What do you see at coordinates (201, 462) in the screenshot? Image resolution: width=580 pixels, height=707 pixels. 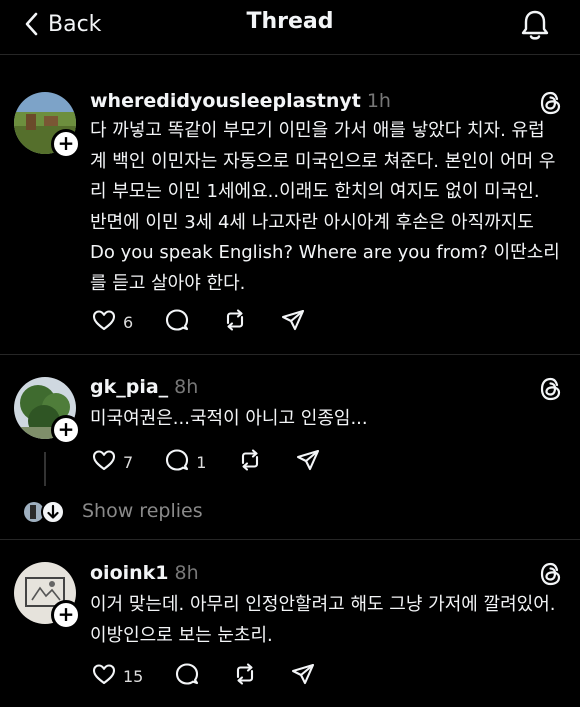 I see `reply-count: 1` at bounding box center [201, 462].